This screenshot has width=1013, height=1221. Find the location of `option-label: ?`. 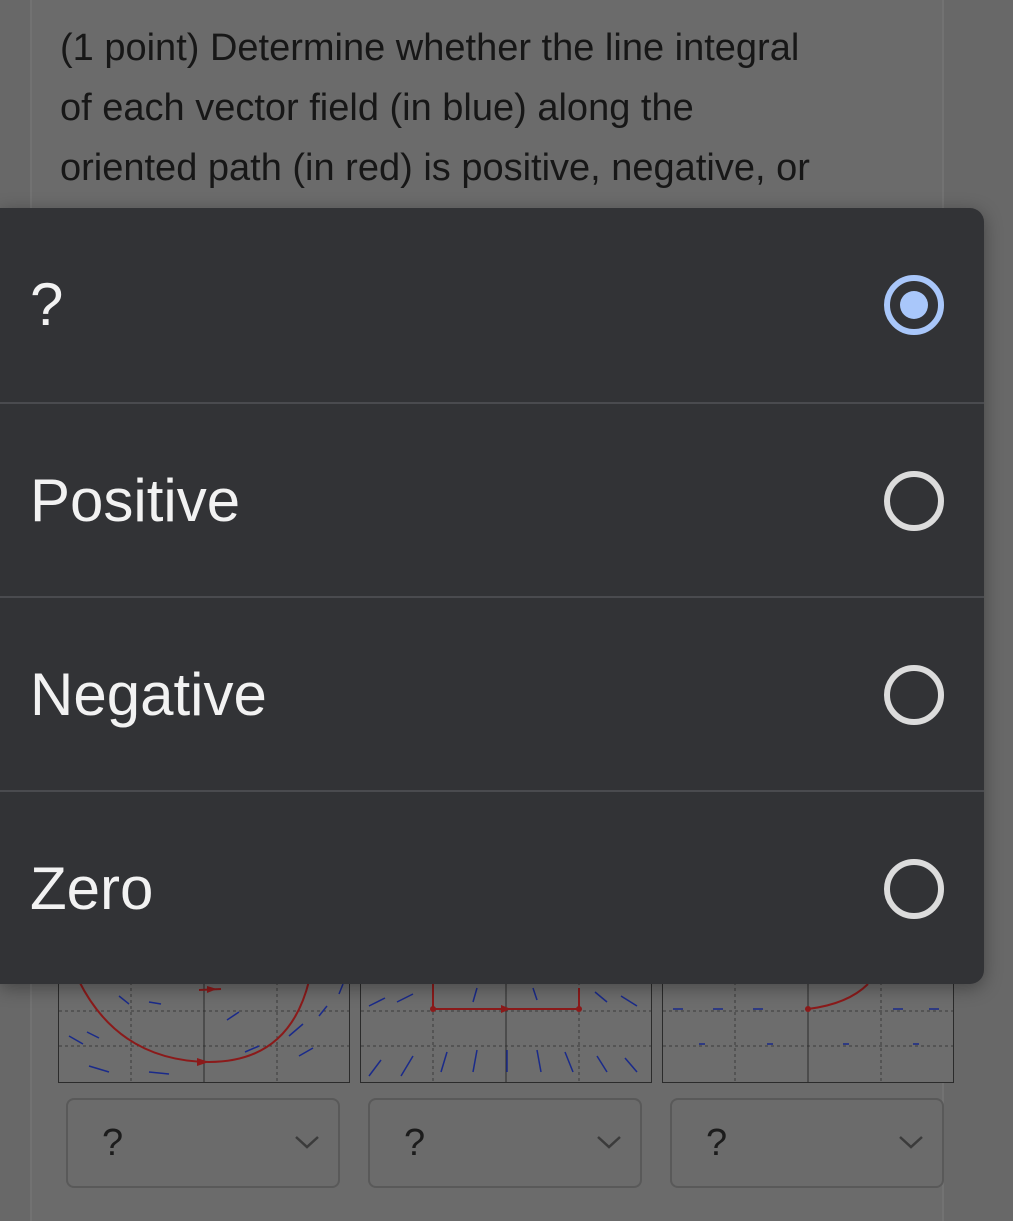

option-label: ? is located at coordinates (47, 304).